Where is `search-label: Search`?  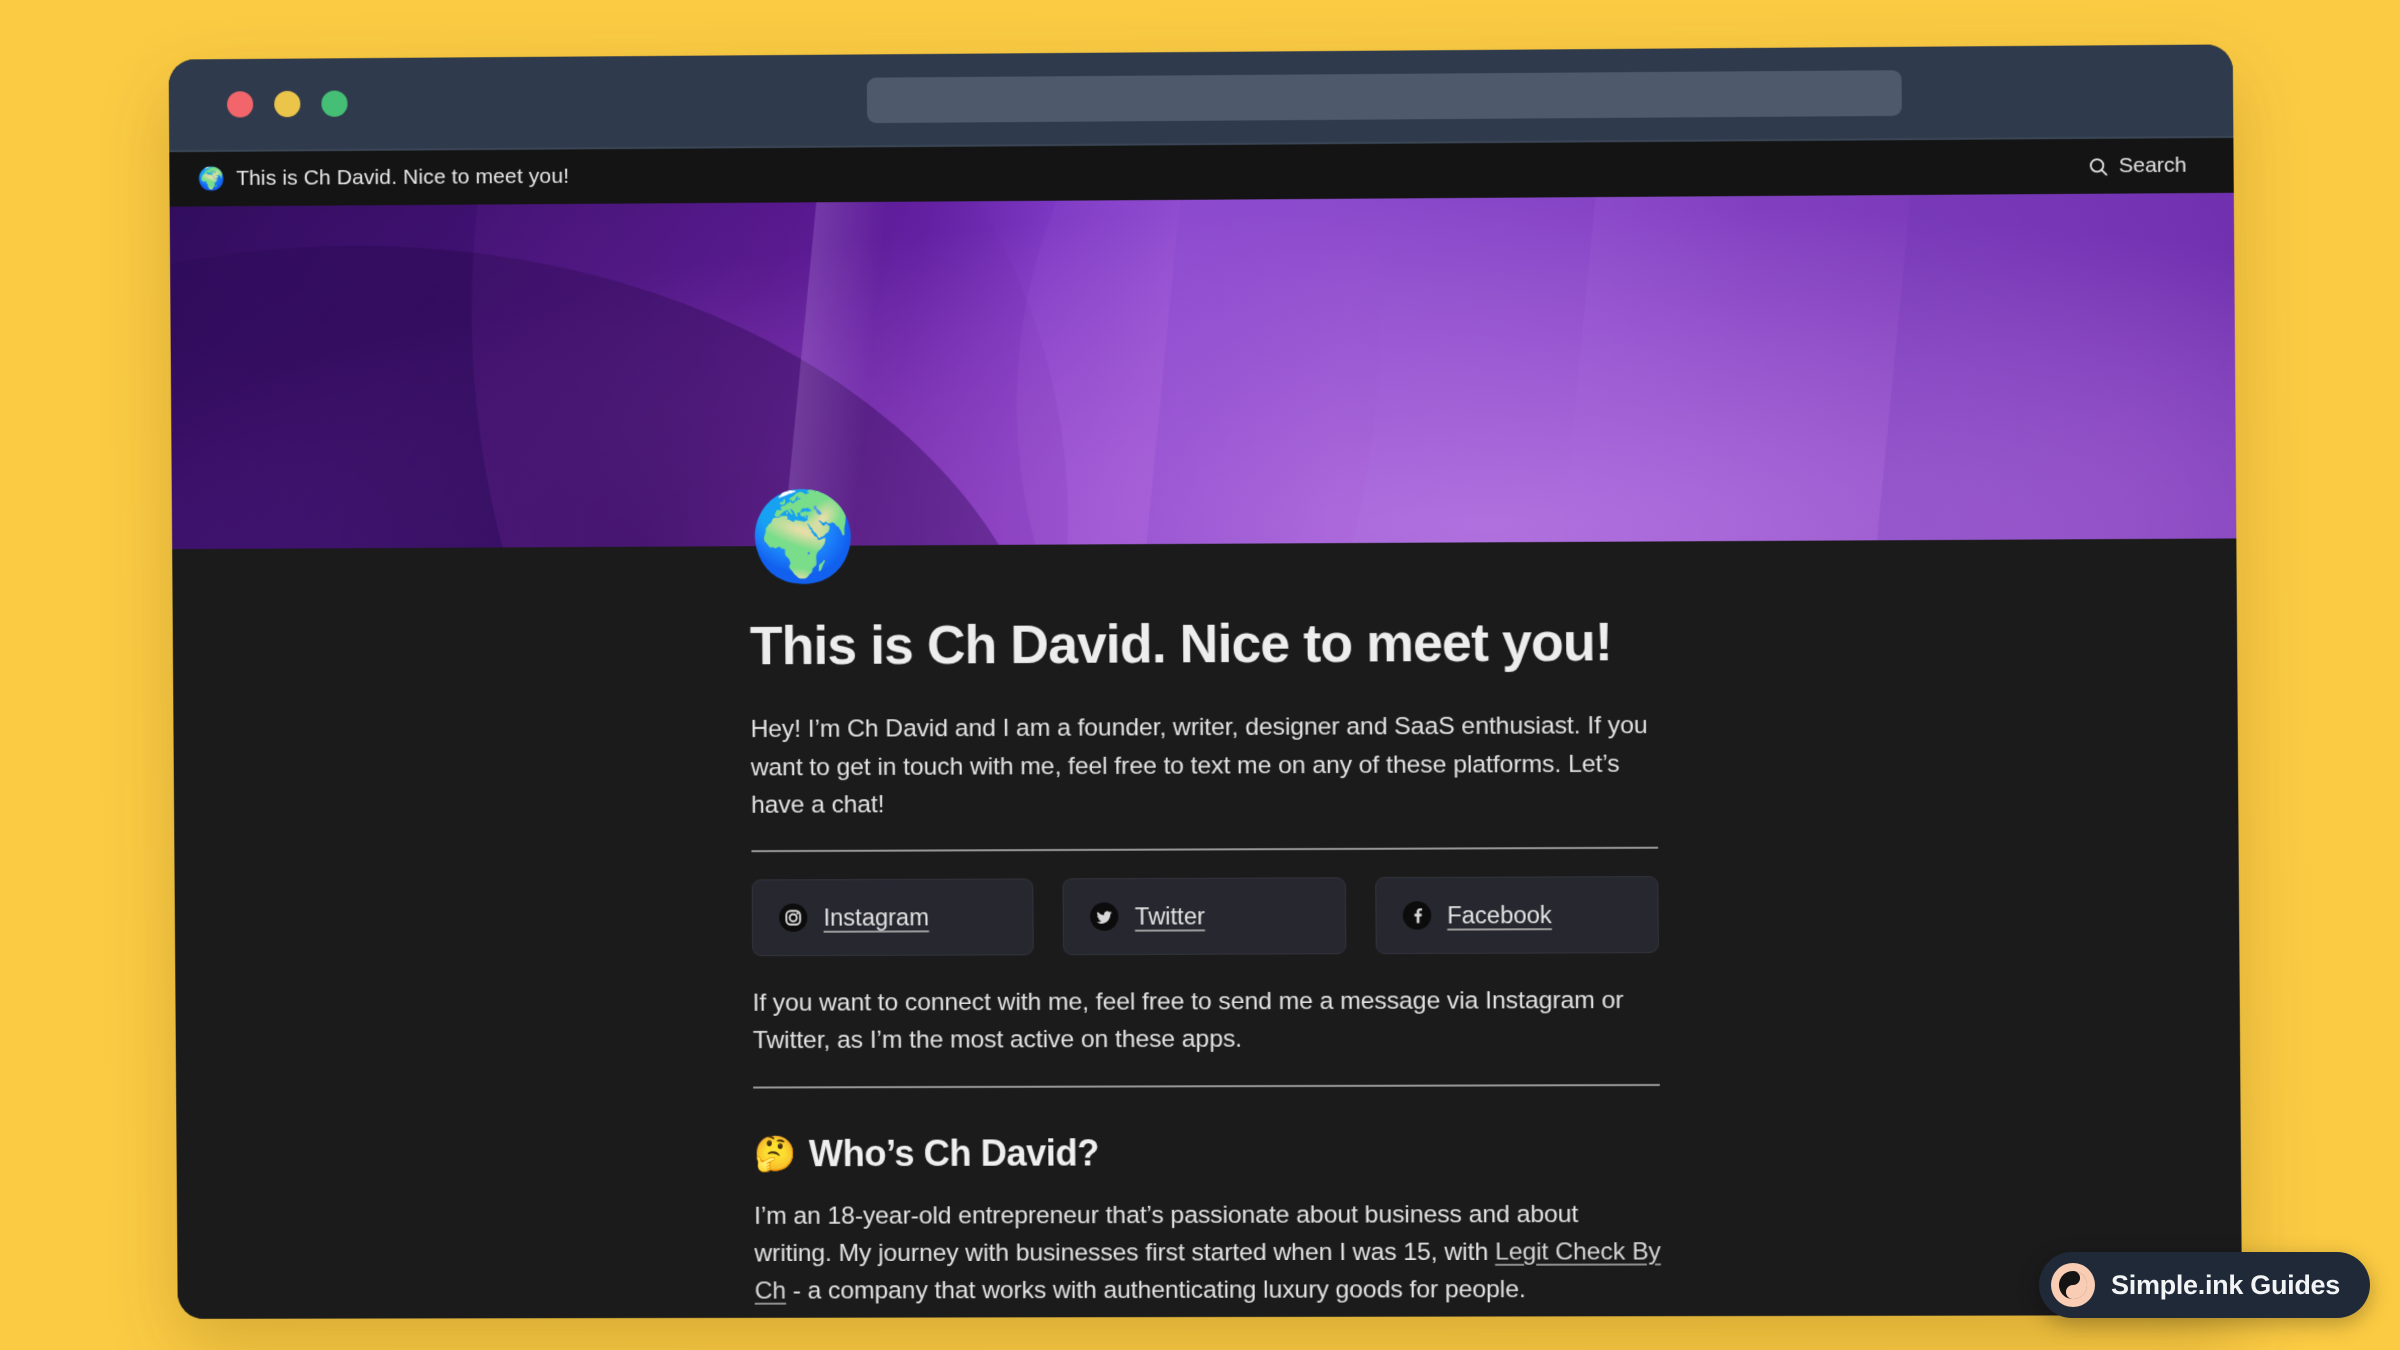 search-label: Search is located at coordinates (2152, 165).